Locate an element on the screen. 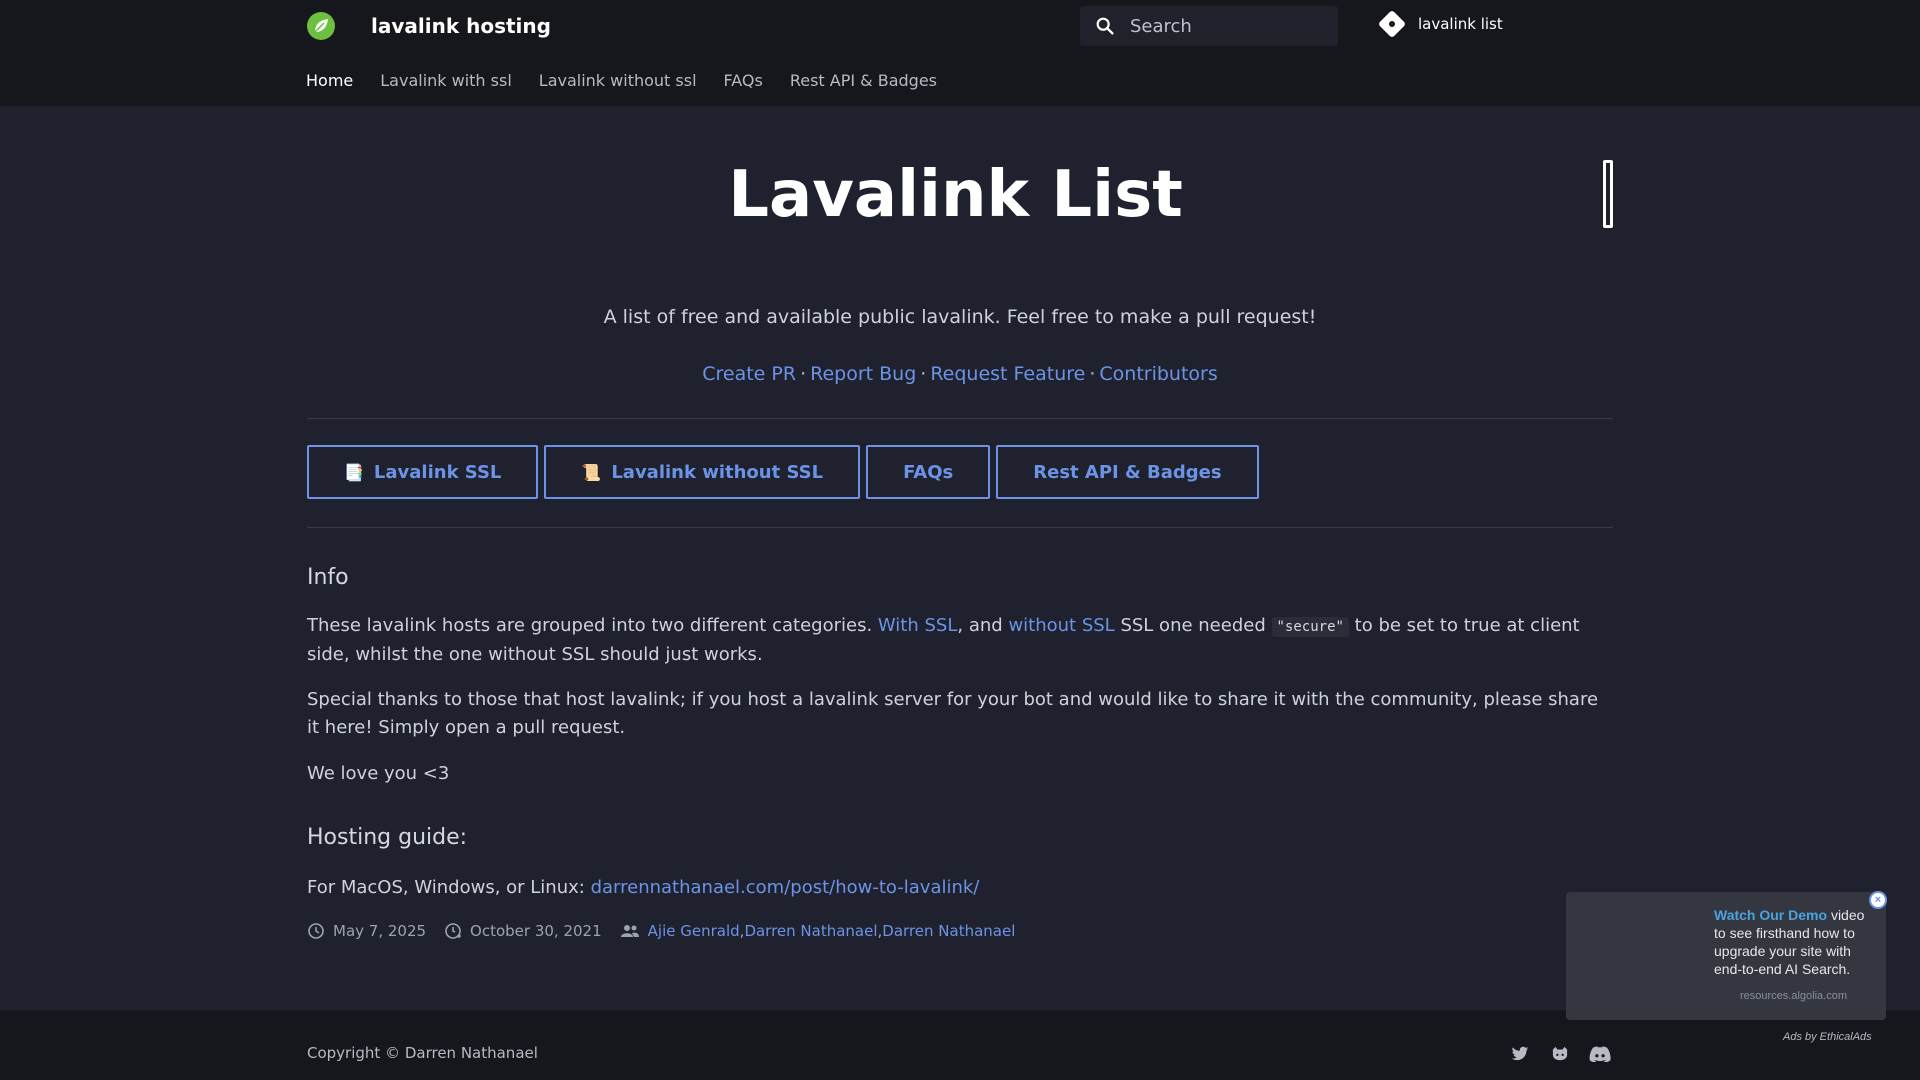  with-ssl-link: With SSL is located at coordinates (917, 625).